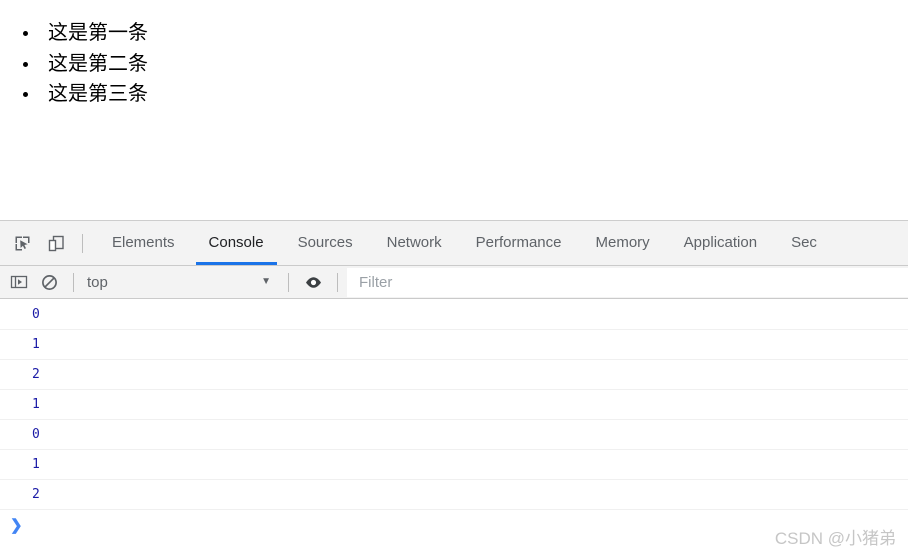 This screenshot has height=557, width=908. I want to click on tab-performance: Performance, so click(519, 243).